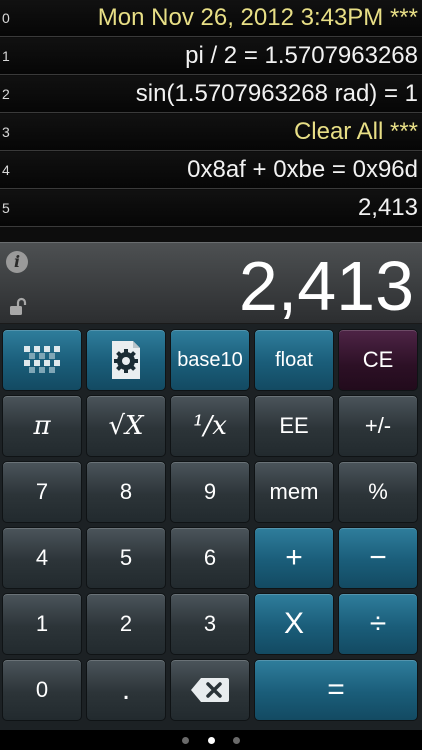 The height and width of the screenshot is (750, 422). What do you see at coordinates (210, 624) in the screenshot?
I see `digit-3-button: 3` at bounding box center [210, 624].